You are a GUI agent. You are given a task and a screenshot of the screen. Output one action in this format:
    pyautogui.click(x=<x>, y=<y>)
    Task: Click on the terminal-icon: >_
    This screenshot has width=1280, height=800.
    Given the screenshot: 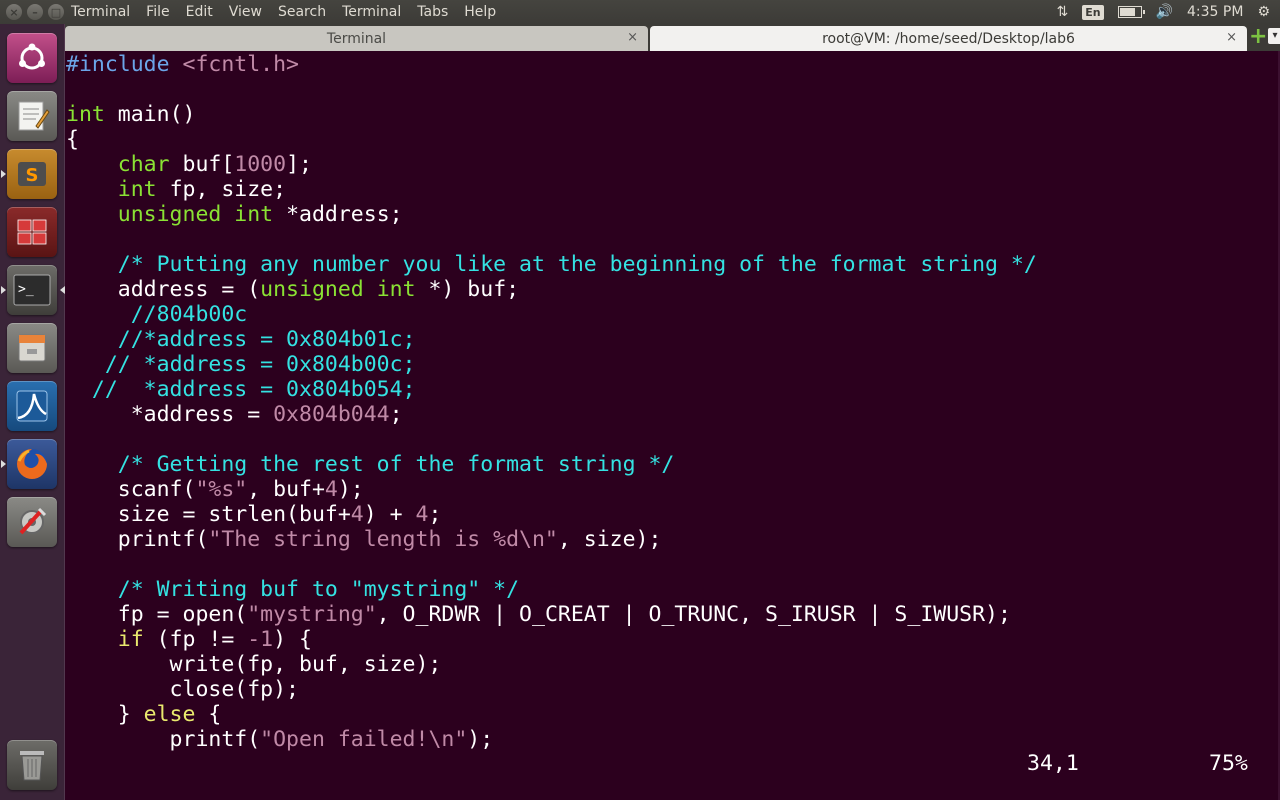 What is the action you would take?
    pyautogui.click(x=32, y=290)
    